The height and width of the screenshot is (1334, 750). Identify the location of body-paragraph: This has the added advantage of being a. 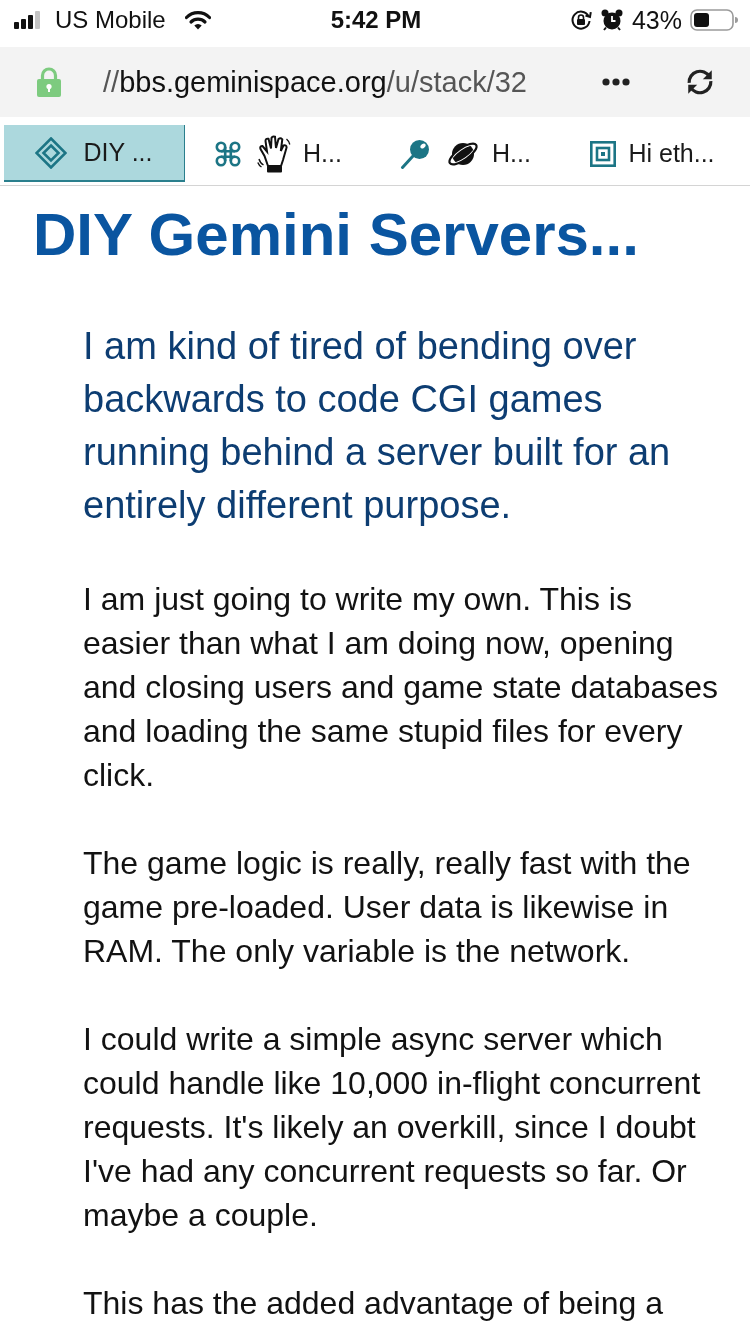
(373, 1303).